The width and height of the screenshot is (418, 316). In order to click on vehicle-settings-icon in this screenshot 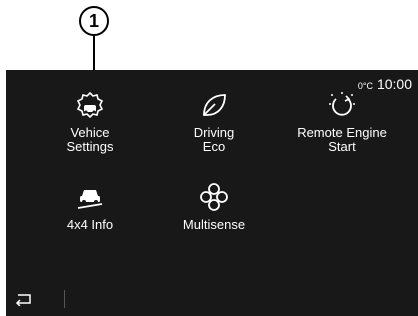, I will do `click(90, 105)`.